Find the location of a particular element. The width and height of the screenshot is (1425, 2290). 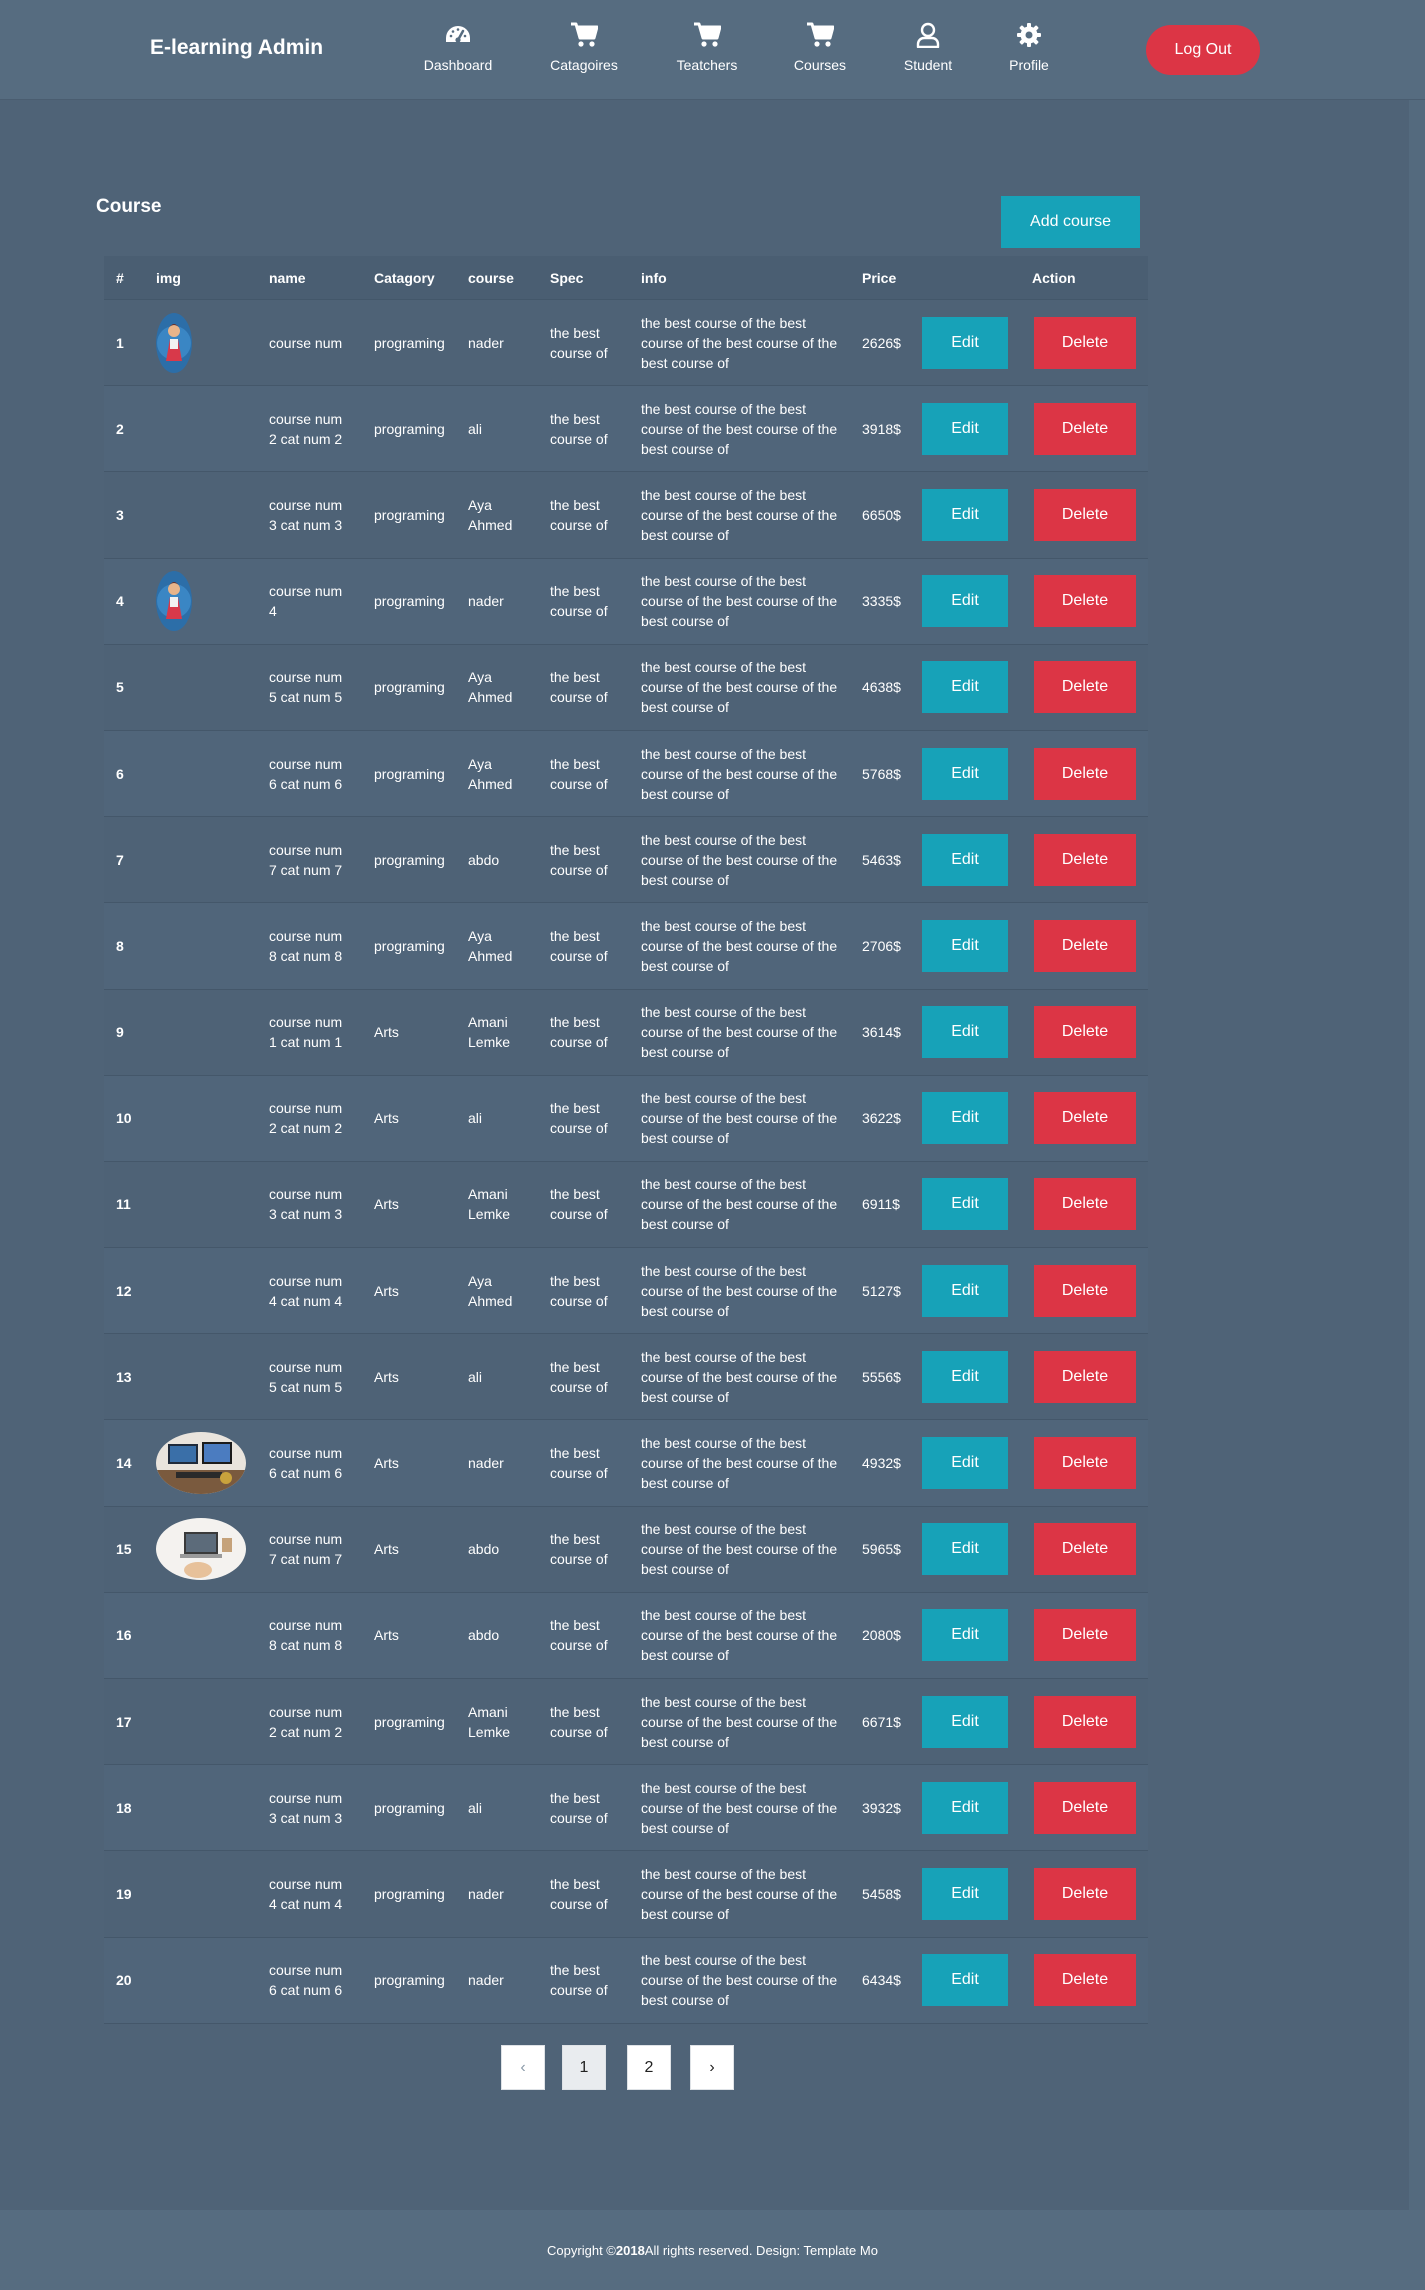

course-teacher-line: Aya is located at coordinates (480, 935).